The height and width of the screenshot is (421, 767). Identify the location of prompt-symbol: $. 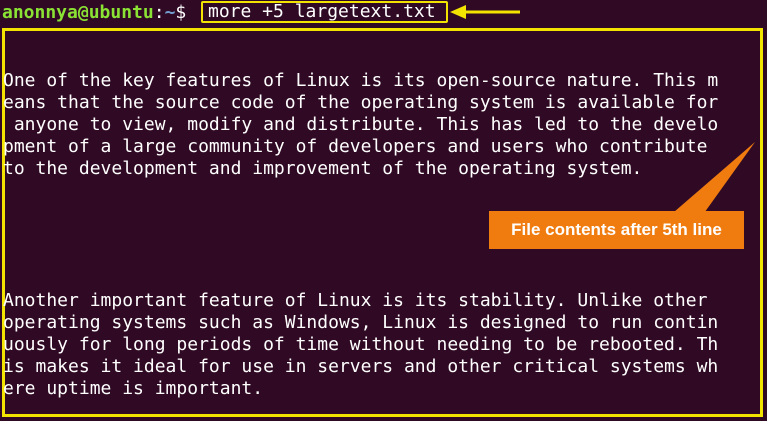
(186, 12).